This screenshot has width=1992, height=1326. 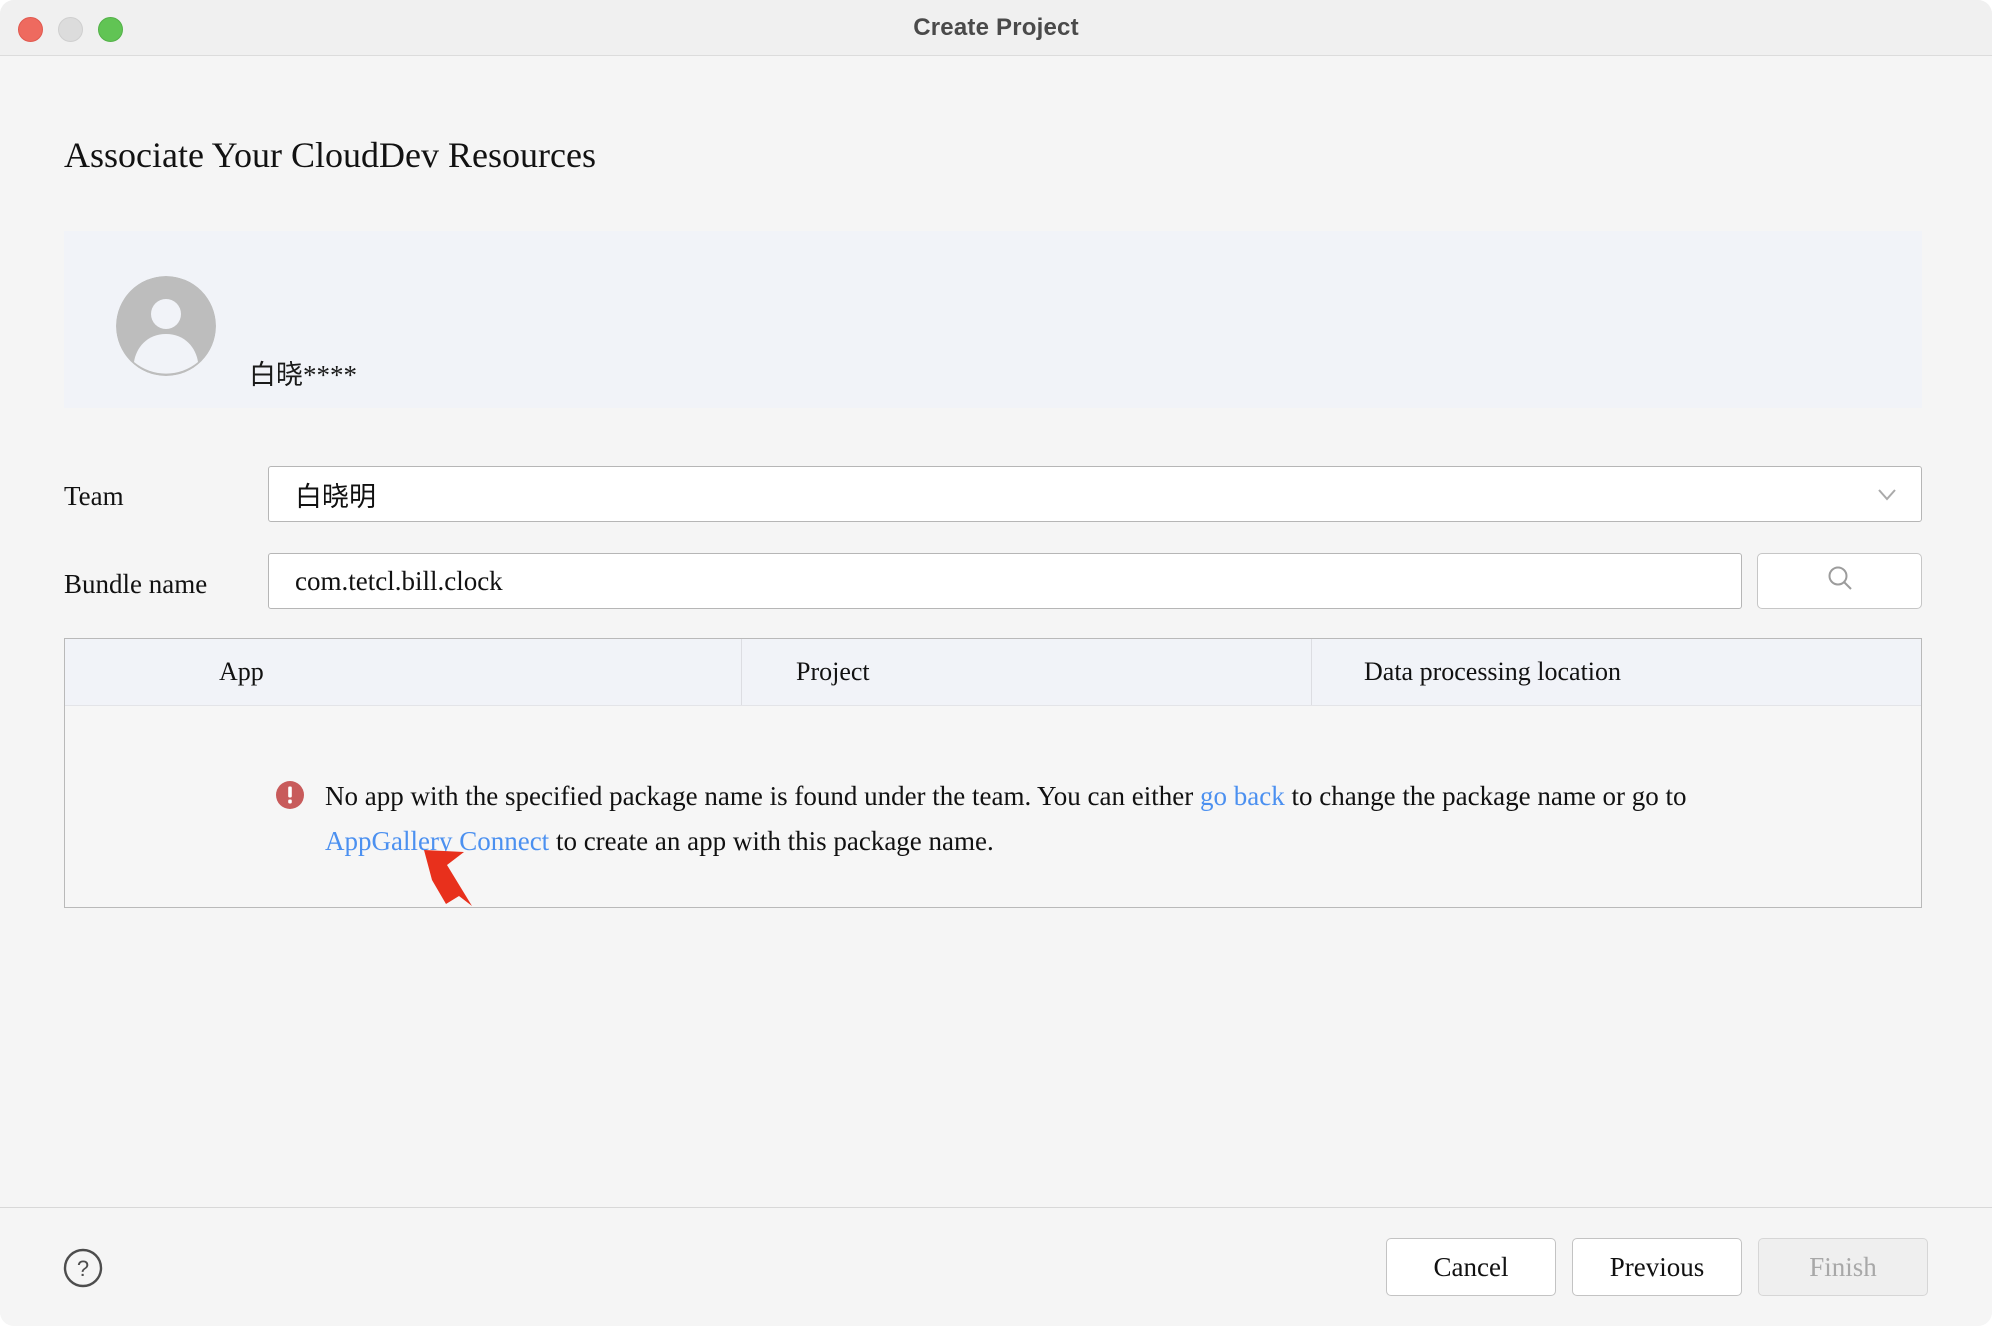 I want to click on team-label: Team, so click(x=94, y=496).